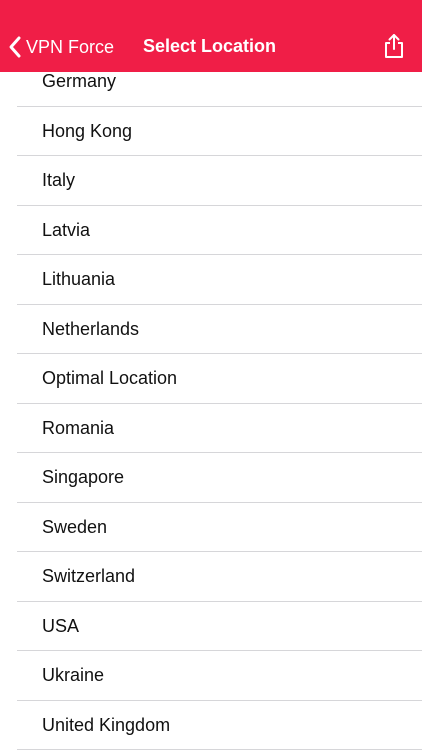 This screenshot has width=422, height=750. Describe the element at coordinates (211, 725) in the screenshot. I see `location-row-united-kingdom: United Kingdom` at that location.